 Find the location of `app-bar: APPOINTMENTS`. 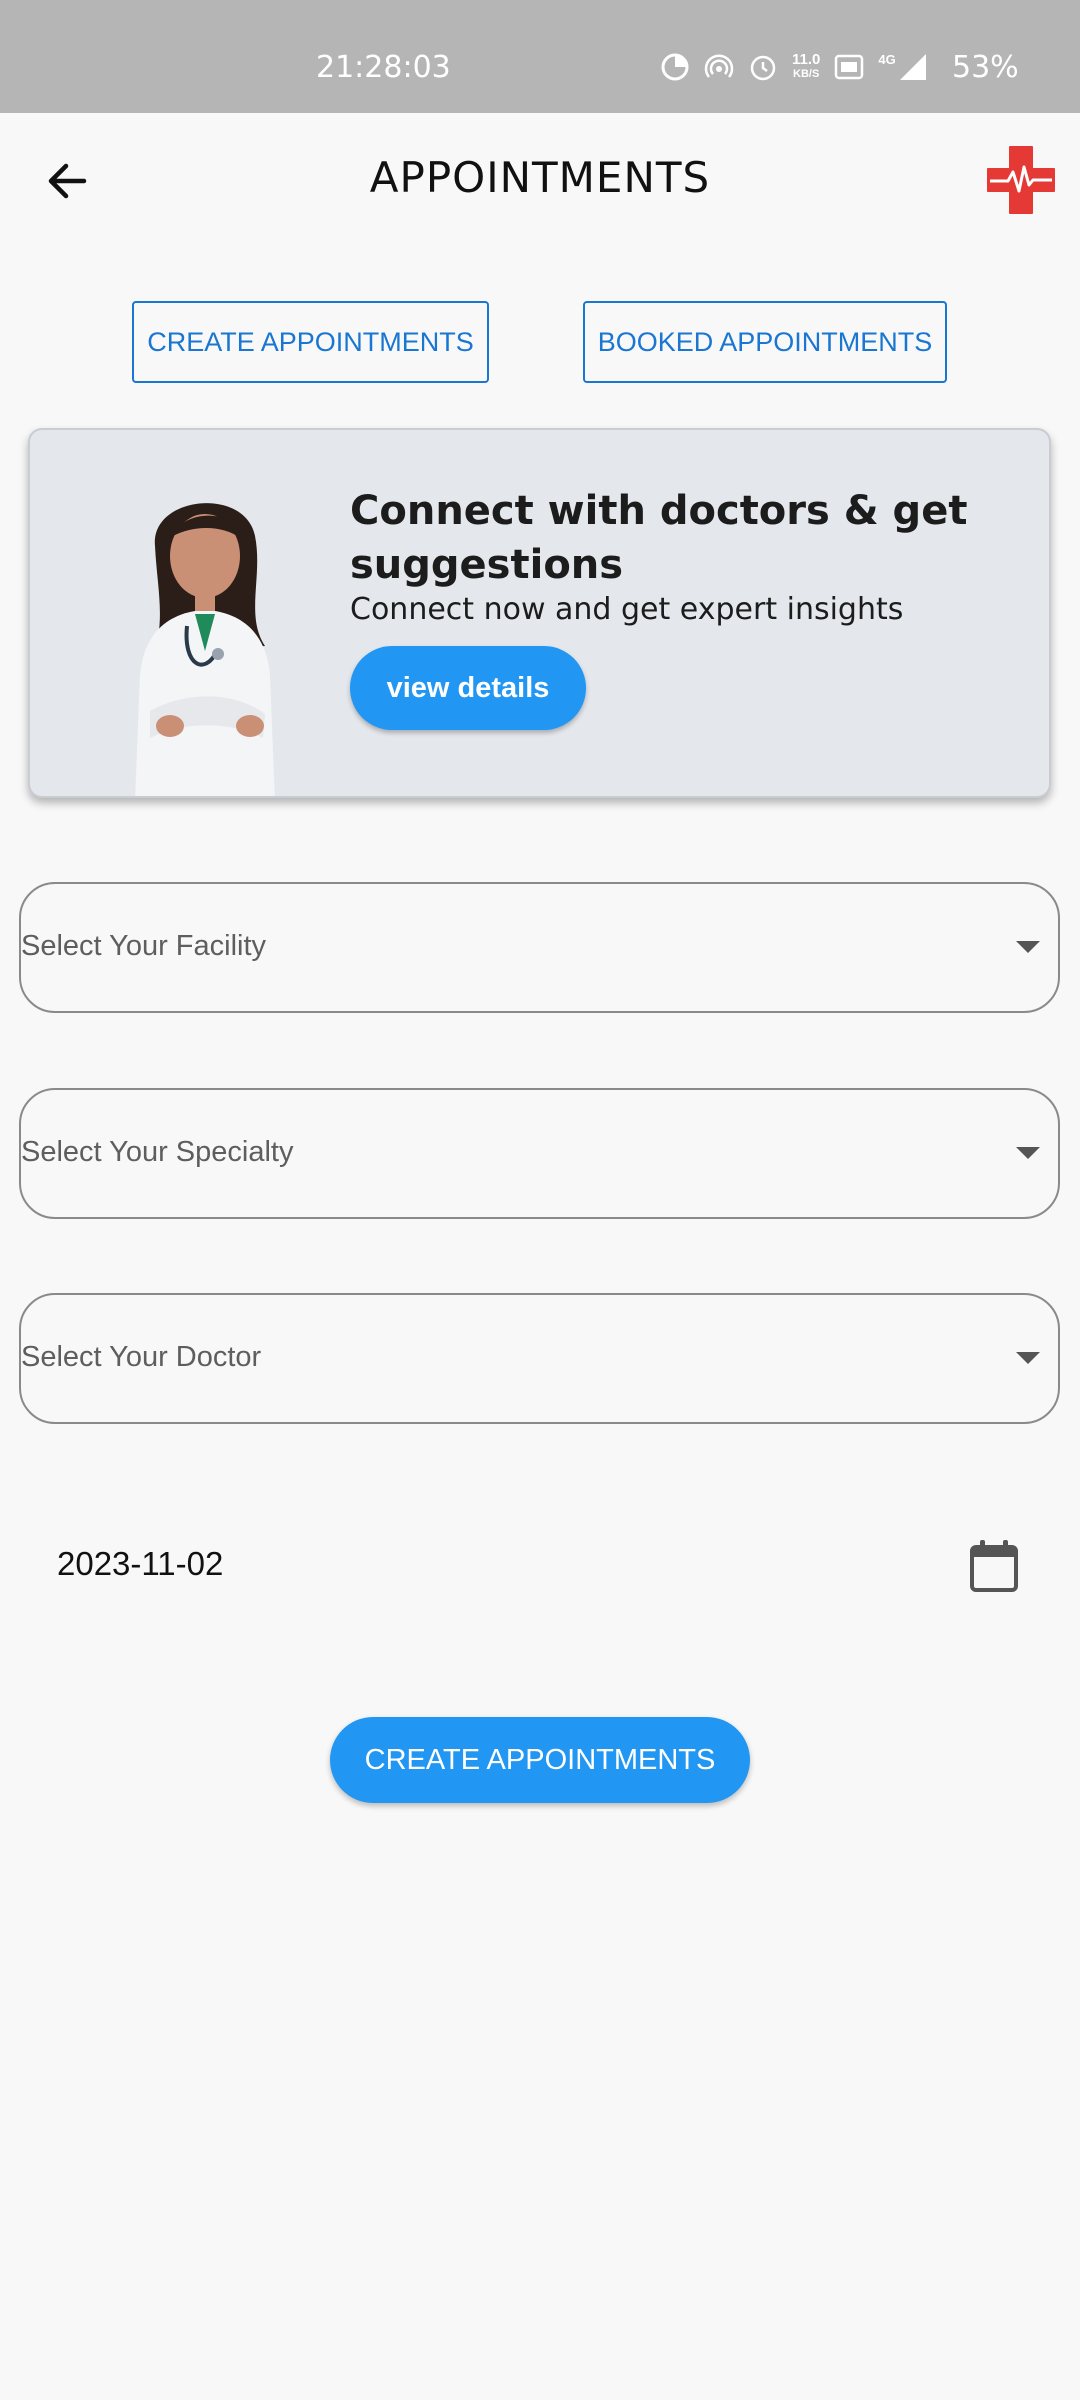

app-bar: APPOINTMENTS is located at coordinates (540, 179).